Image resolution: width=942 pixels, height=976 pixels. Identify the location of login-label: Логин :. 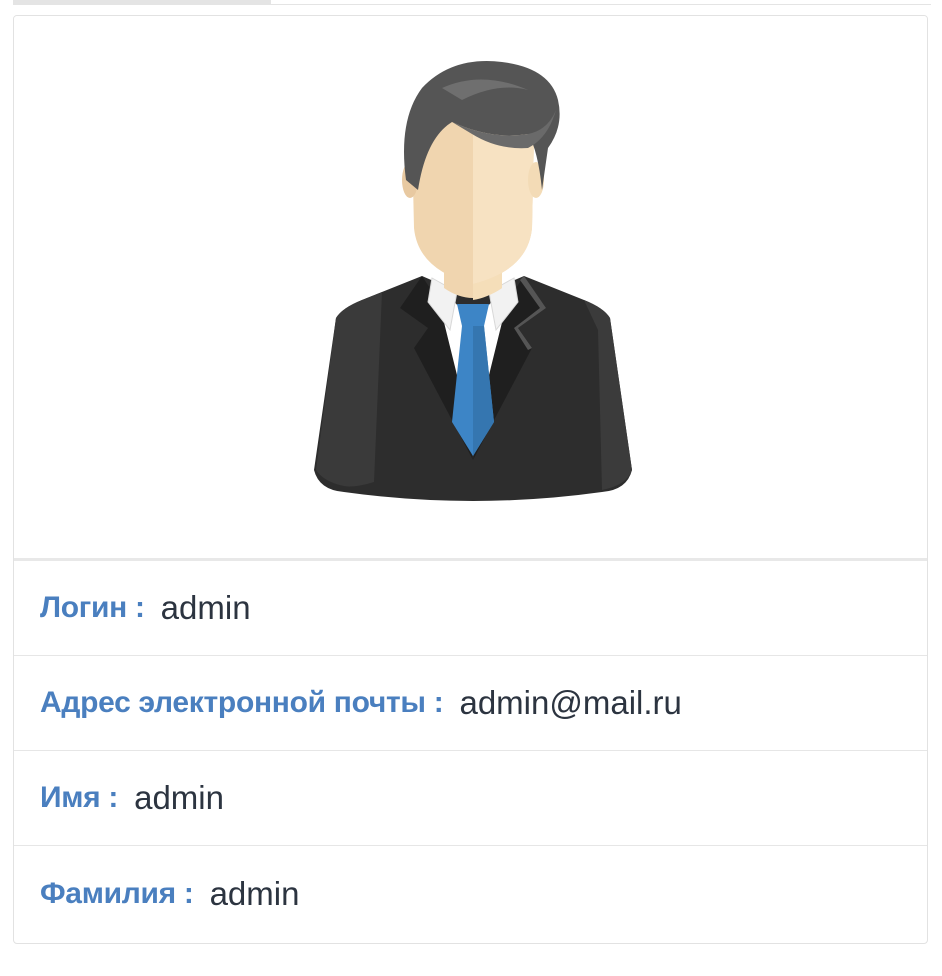
(92, 607).